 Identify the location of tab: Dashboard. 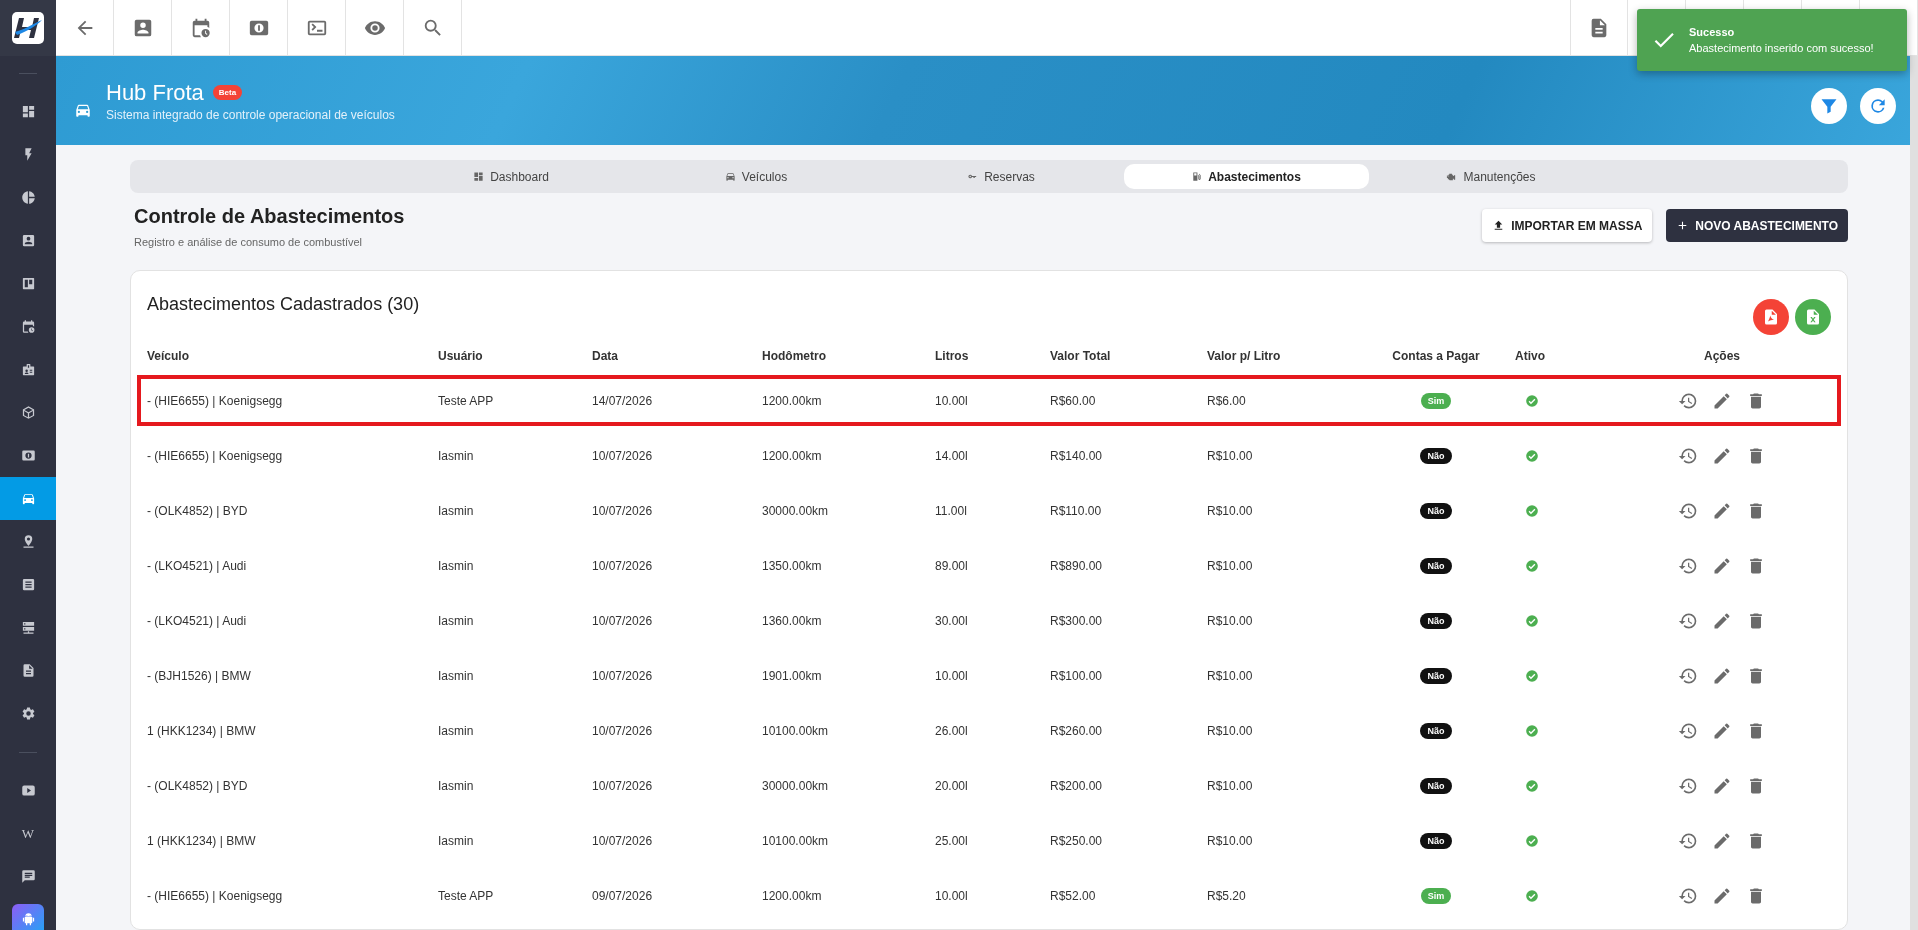
(511, 176).